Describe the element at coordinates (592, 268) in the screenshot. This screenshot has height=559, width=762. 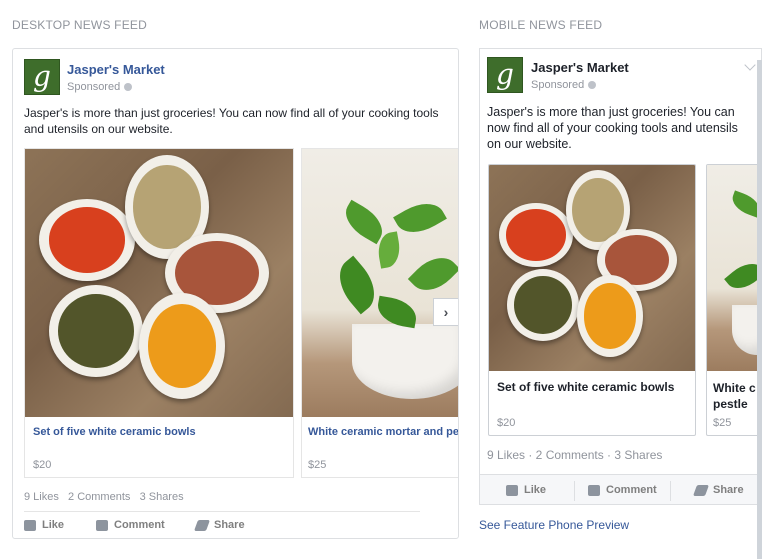
I see `spice-bowls-image` at that location.